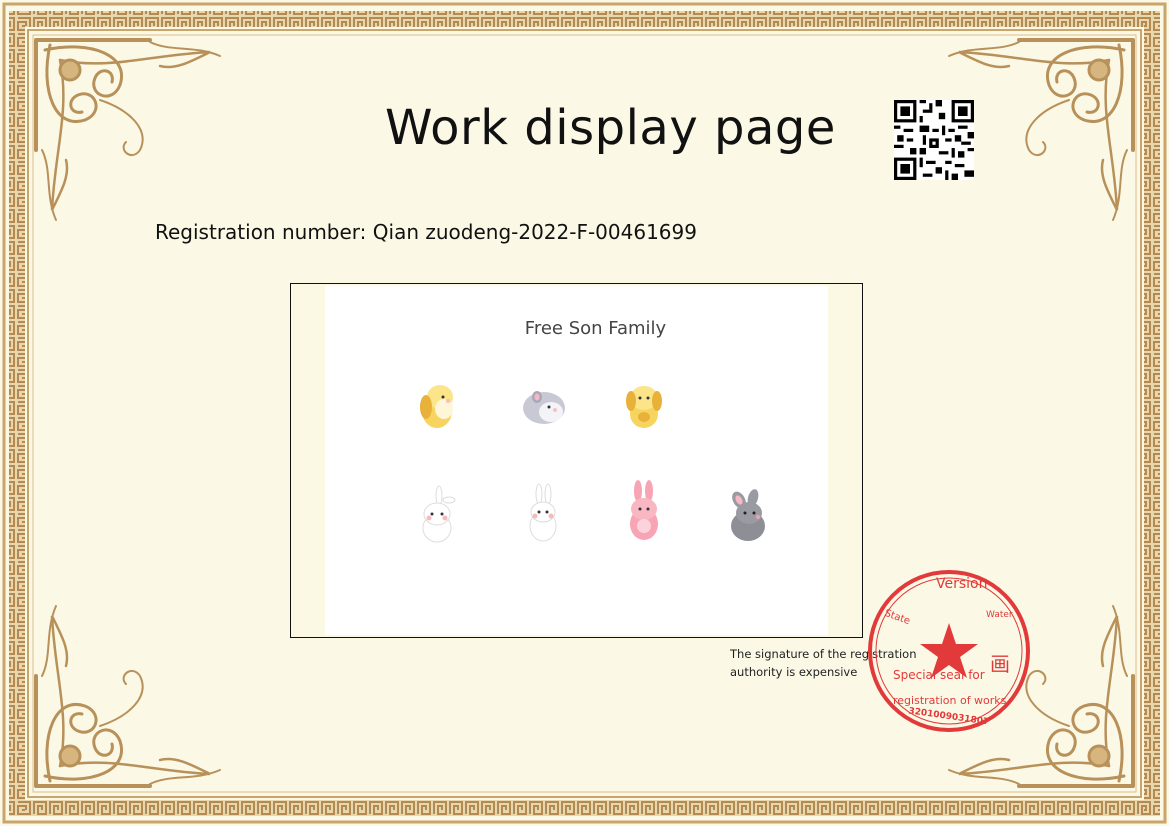 This screenshot has height=826, width=1169. Describe the element at coordinates (439, 514) in the screenshot. I see `white-bunny-icon` at that location.